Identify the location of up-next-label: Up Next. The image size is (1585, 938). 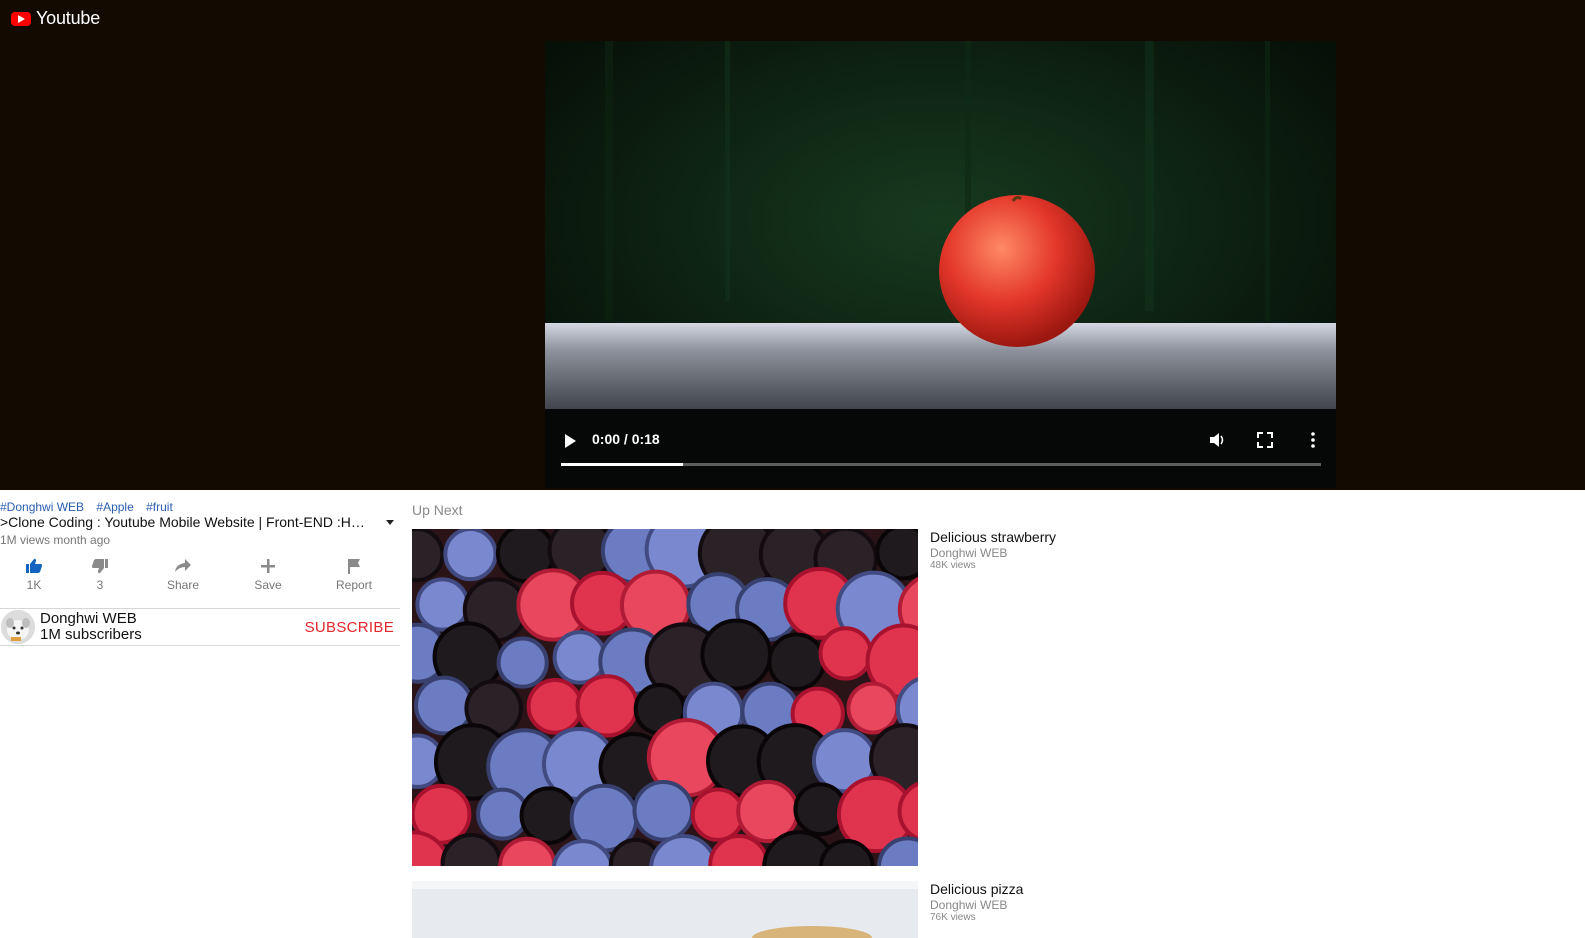
(437, 510).